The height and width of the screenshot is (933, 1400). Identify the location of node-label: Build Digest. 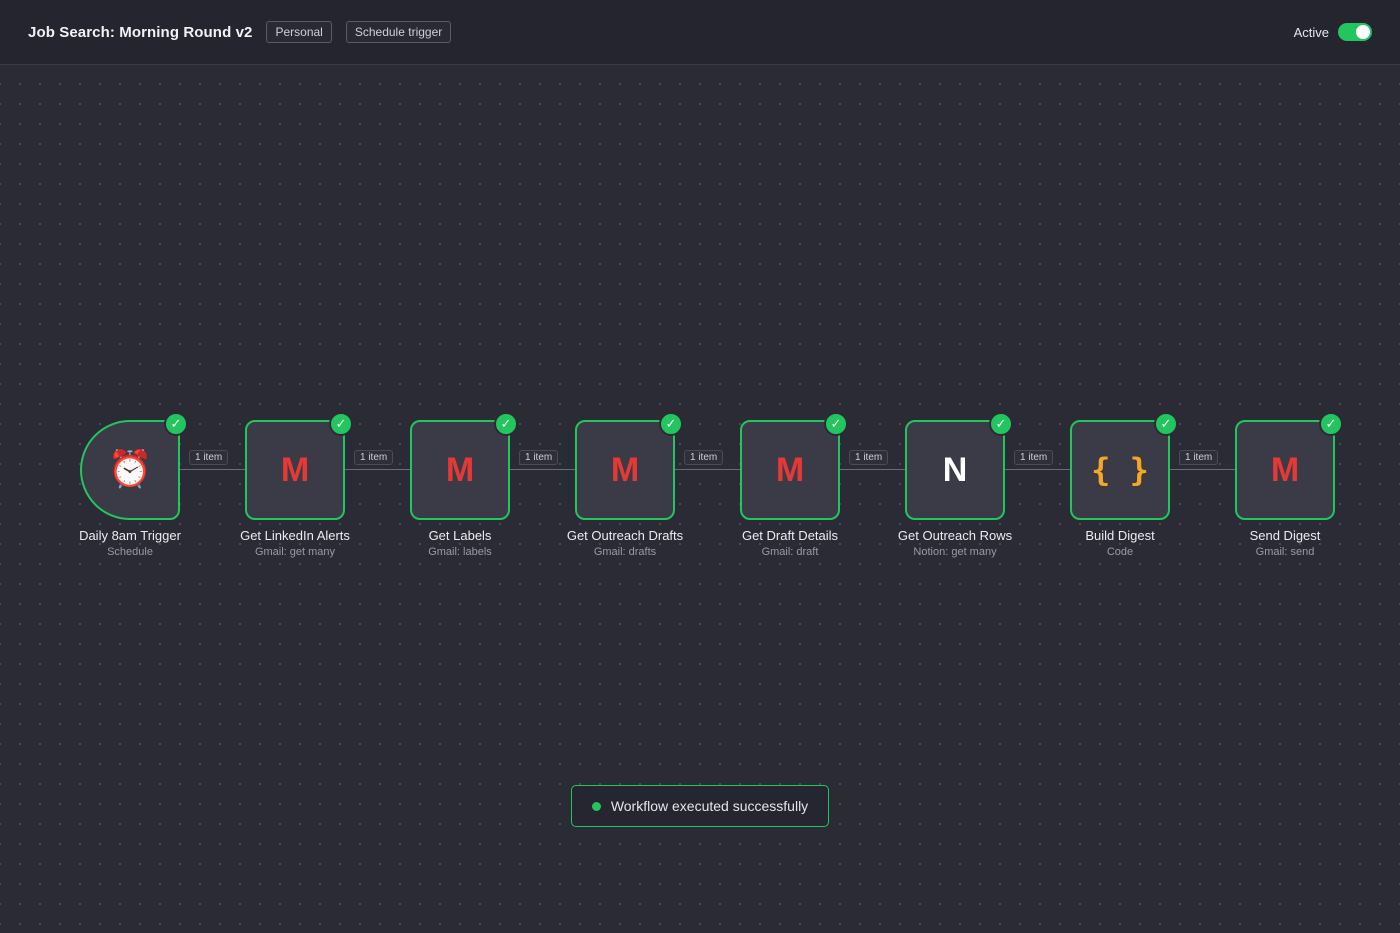
(1120, 535).